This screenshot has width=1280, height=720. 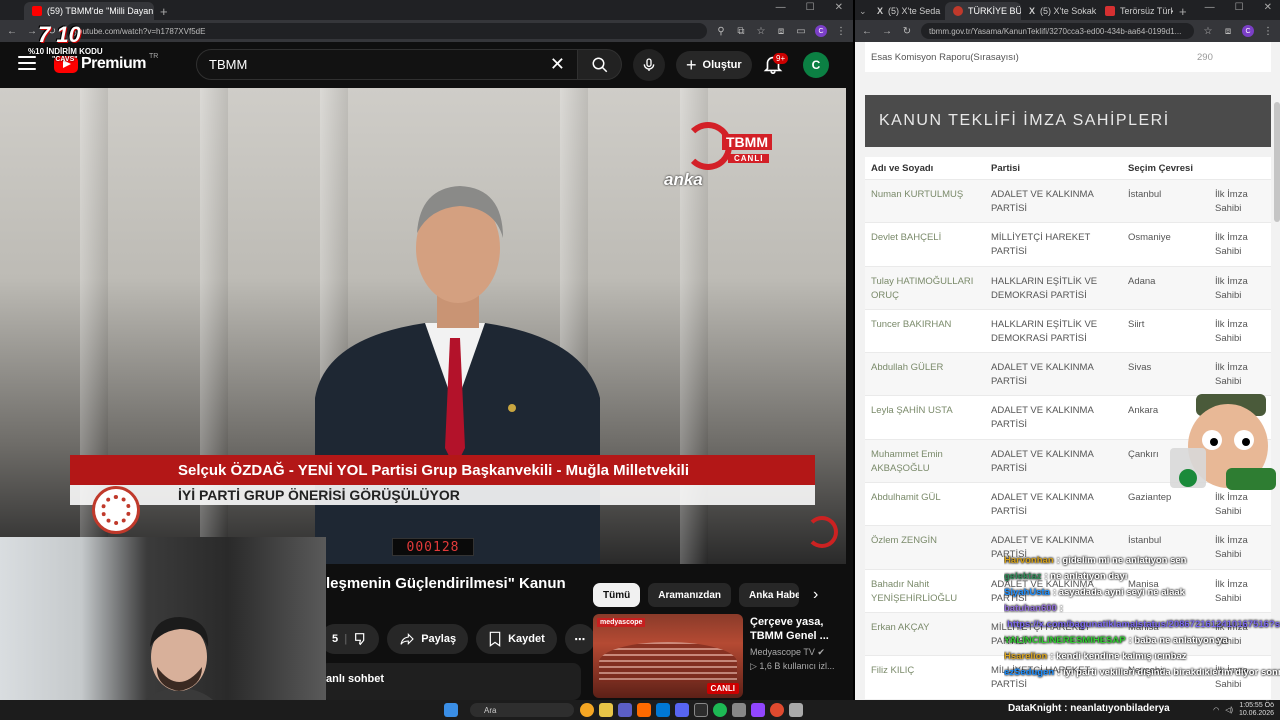 What do you see at coordinates (668, 656) in the screenshot?
I see `recommended-thumbnail: medyascope CANLI` at bounding box center [668, 656].